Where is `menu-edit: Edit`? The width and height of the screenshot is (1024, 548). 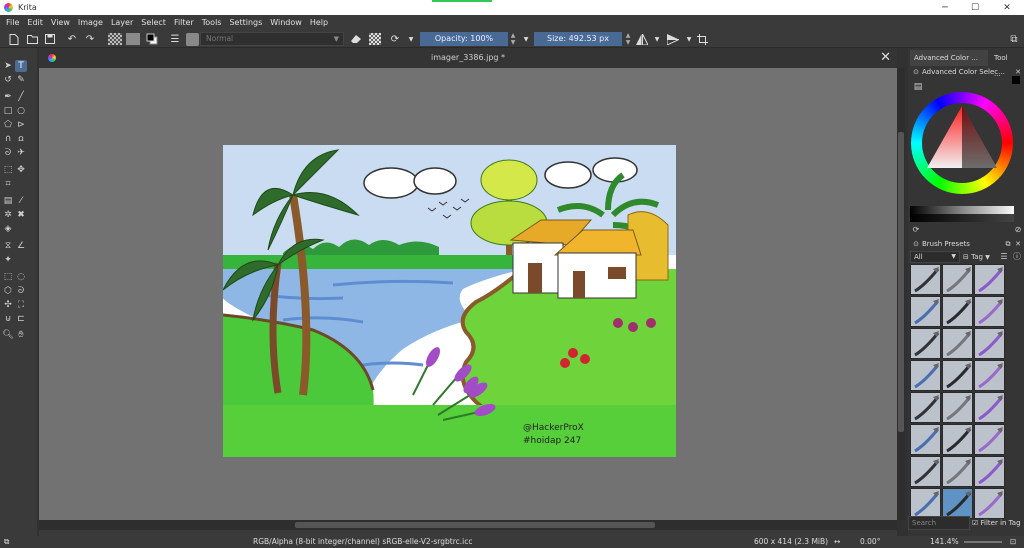
menu-edit: Edit is located at coordinates (35, 22).